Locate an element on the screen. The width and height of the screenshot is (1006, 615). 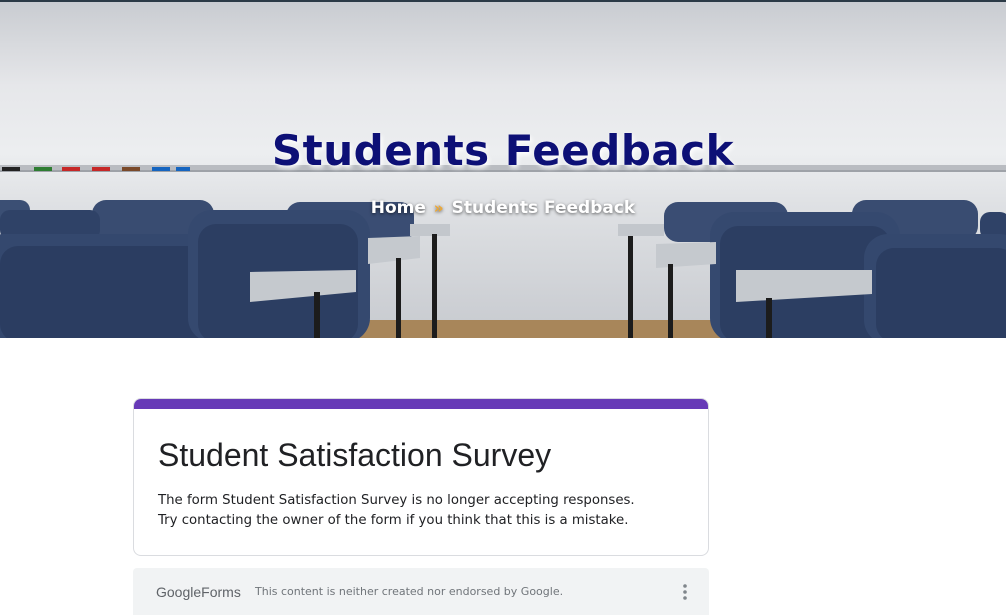
breadcrumb-home-link: Home is located at coordinates (398, 208).